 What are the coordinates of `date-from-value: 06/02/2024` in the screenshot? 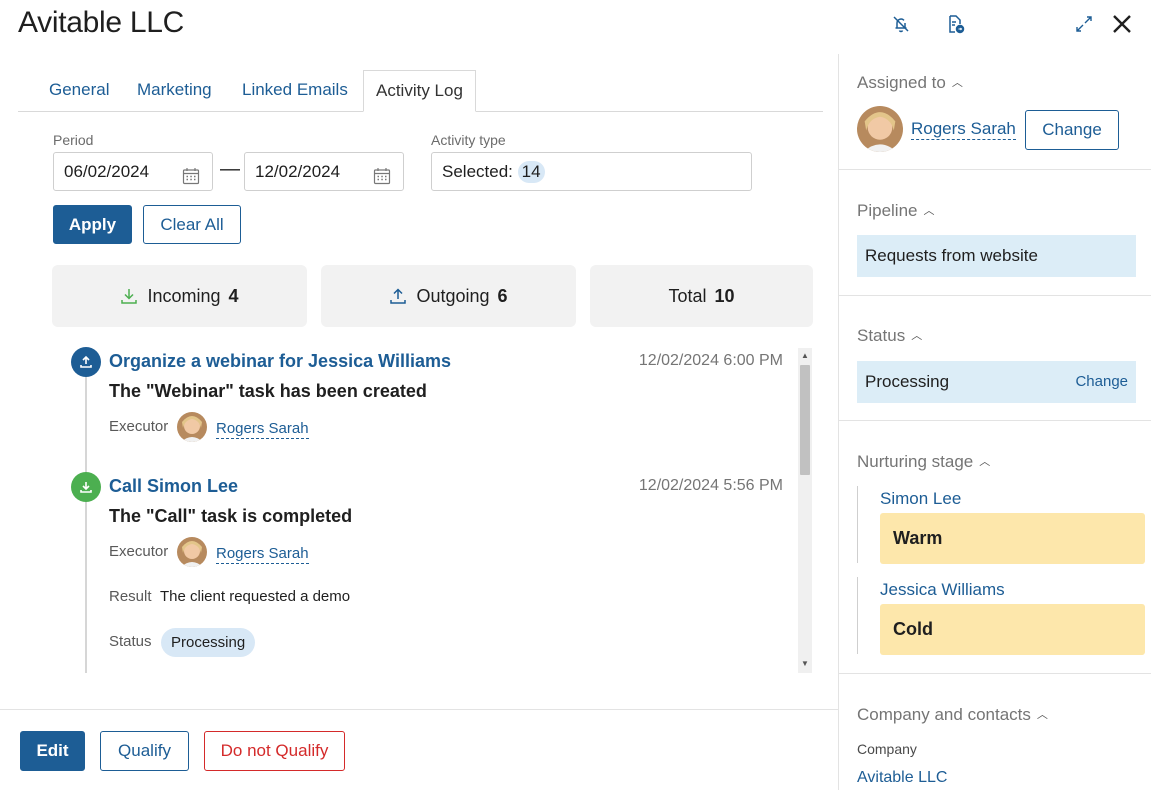 It's located at (107, 171).